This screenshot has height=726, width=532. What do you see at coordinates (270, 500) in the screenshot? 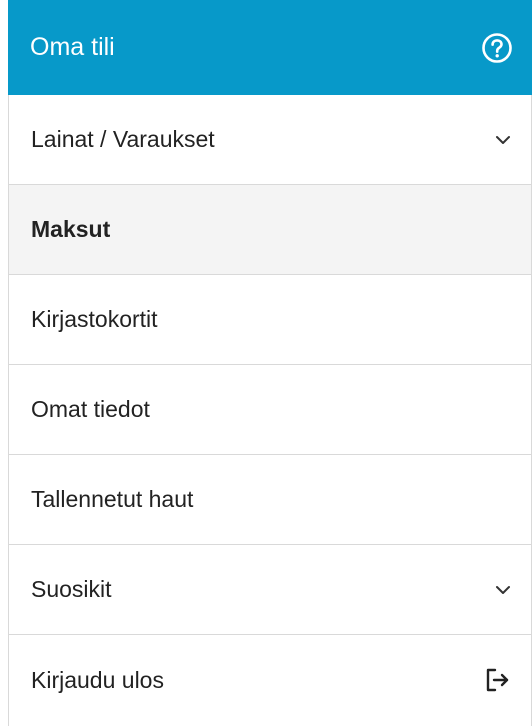
I see `menu-item-saved-searches: Tallennetut haut` at bounding box center [270, 500].